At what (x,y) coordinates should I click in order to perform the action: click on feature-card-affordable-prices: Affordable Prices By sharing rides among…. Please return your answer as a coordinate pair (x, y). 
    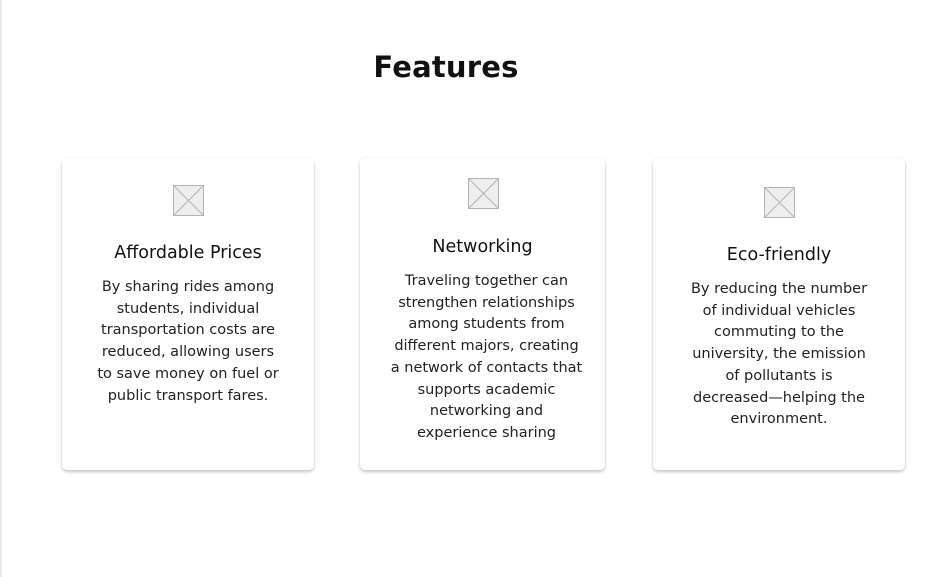
    Looking at the image, I should click on (188, 314).